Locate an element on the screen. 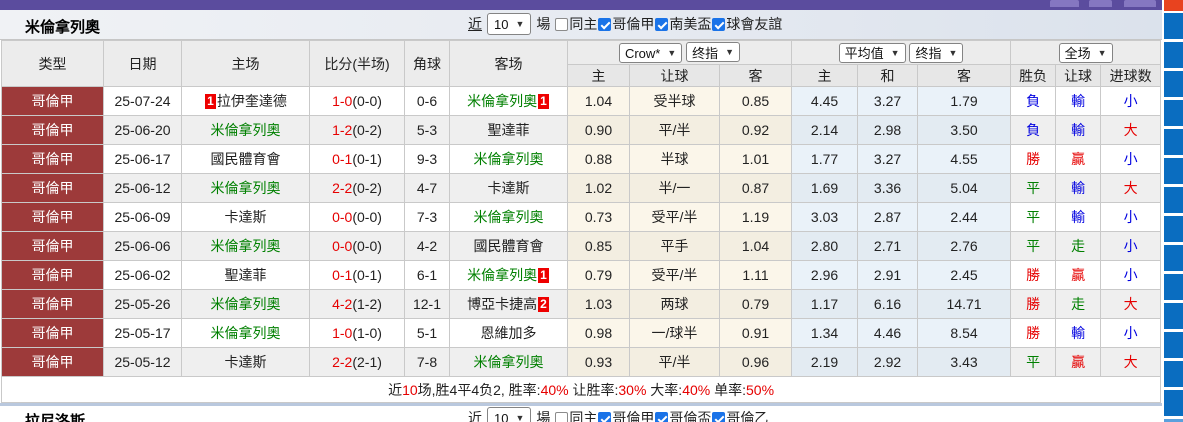  filter-checkbox-哥倫乙 is located at coordinates (719, 417).